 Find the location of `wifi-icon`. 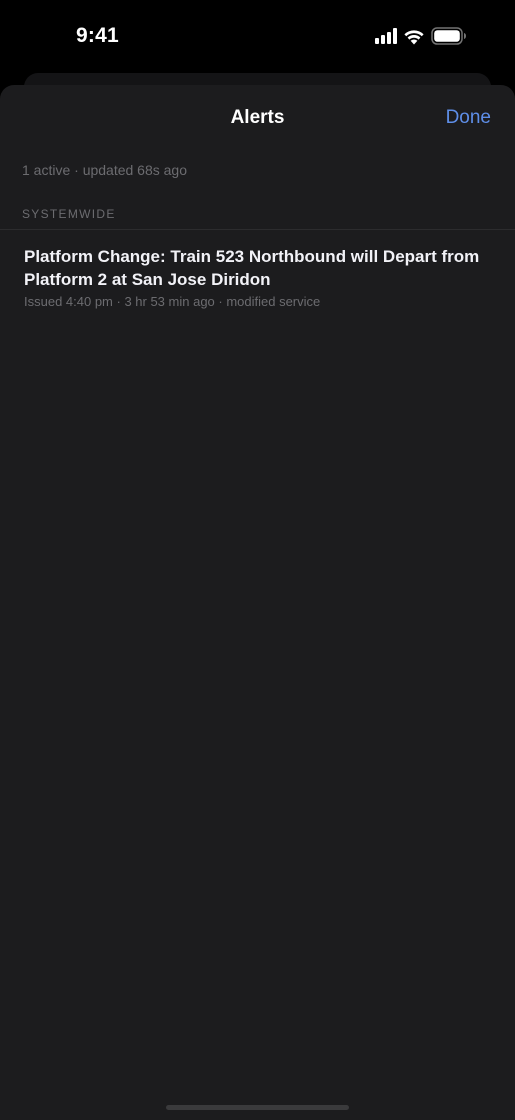

wifi-icon is located at coordinates (414, 36).